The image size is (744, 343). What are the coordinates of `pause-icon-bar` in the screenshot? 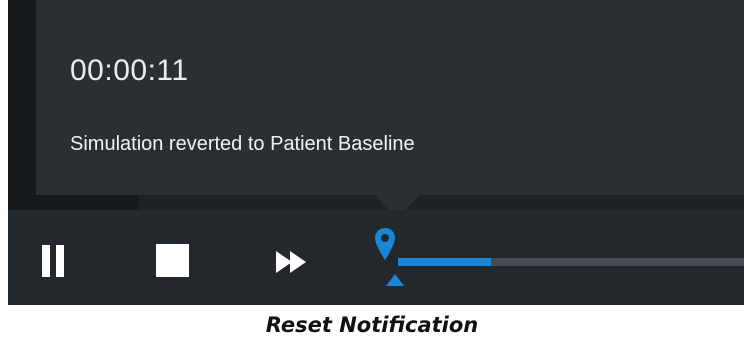 It's located at (60, 261).